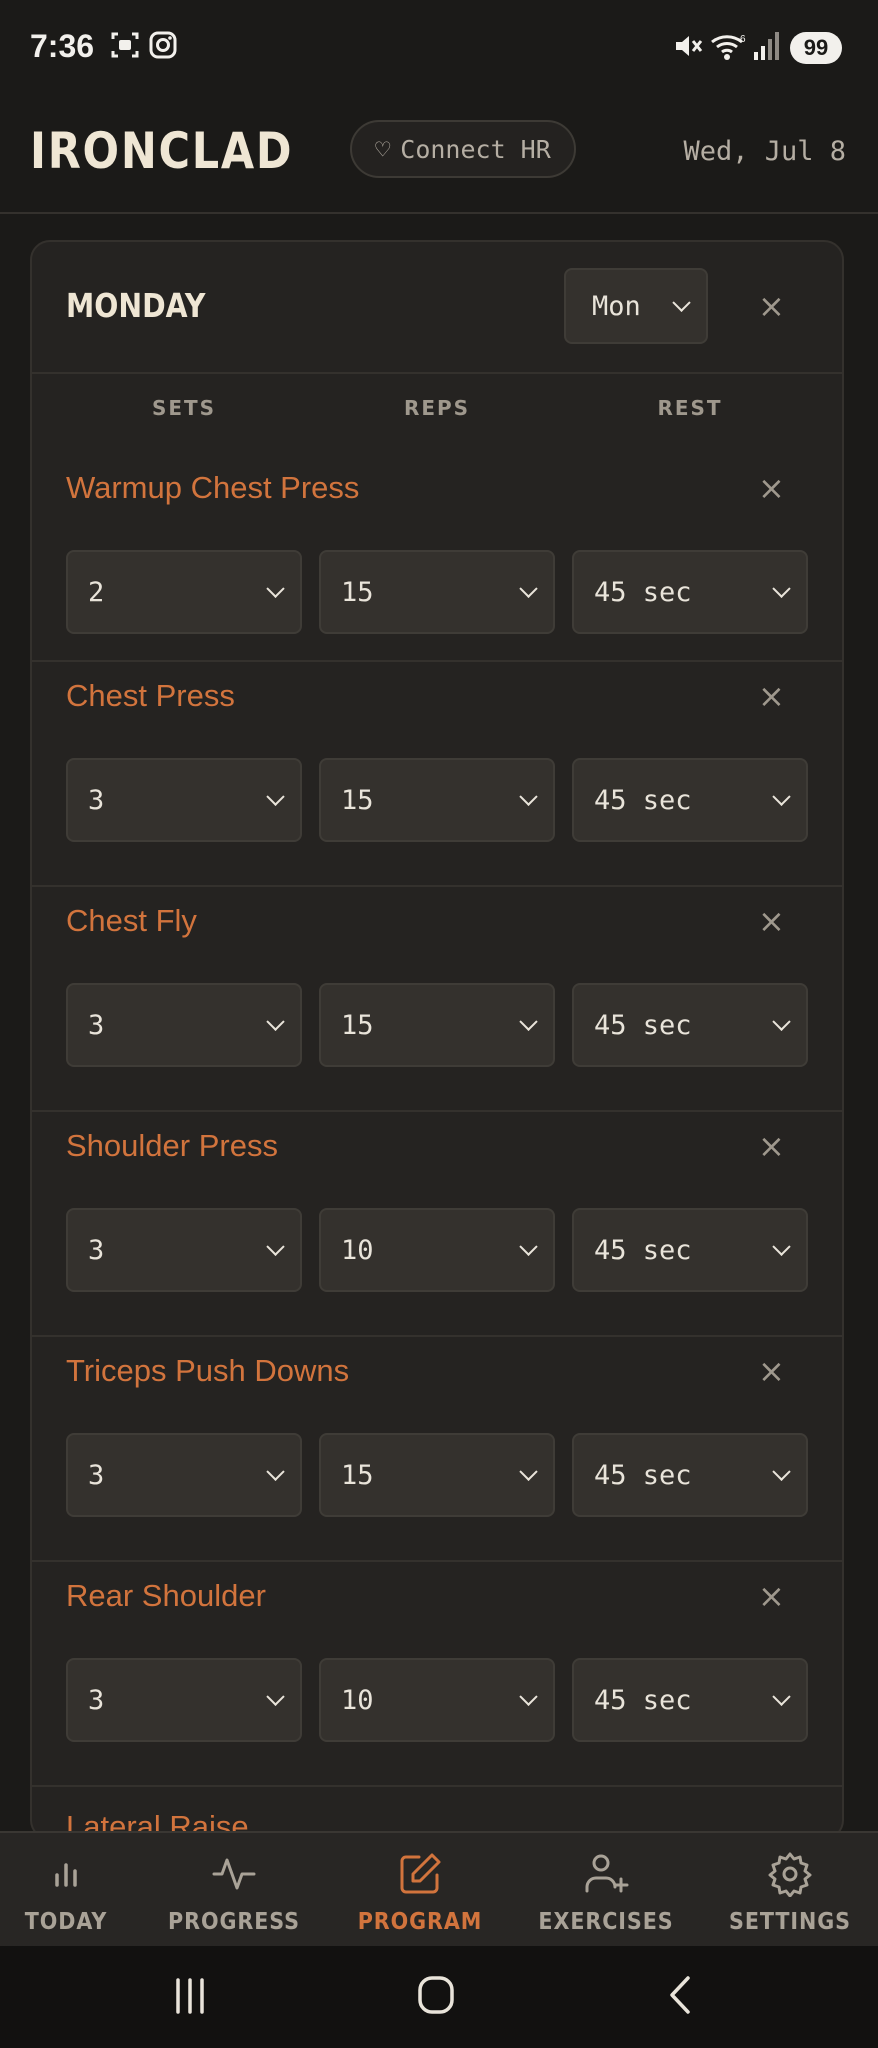 This screenshot has width=878, height=2048. Describe the element at coordinates (207, 1371) in the screenshot. I see `exercise-name: Triceps Push Downs` at that location.